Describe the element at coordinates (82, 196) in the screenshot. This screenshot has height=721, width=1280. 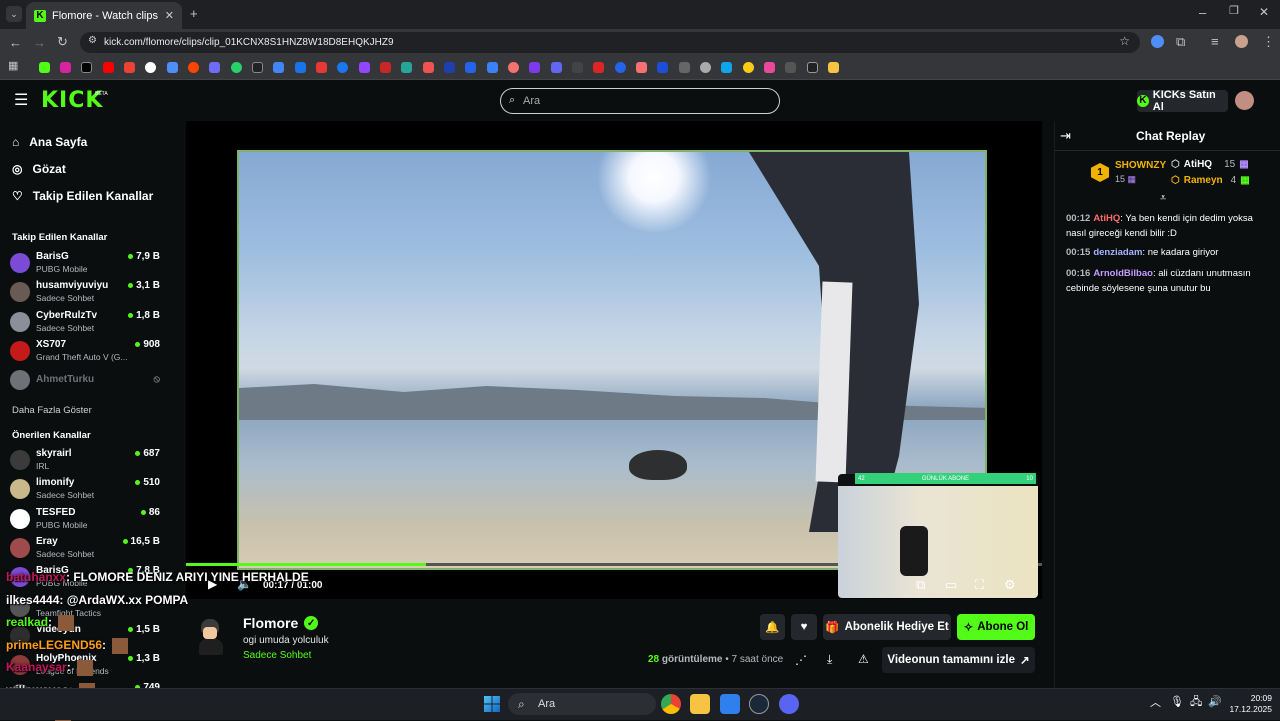
I see `nav-following: ♡ Takip Edilen Kanallar` at that location.